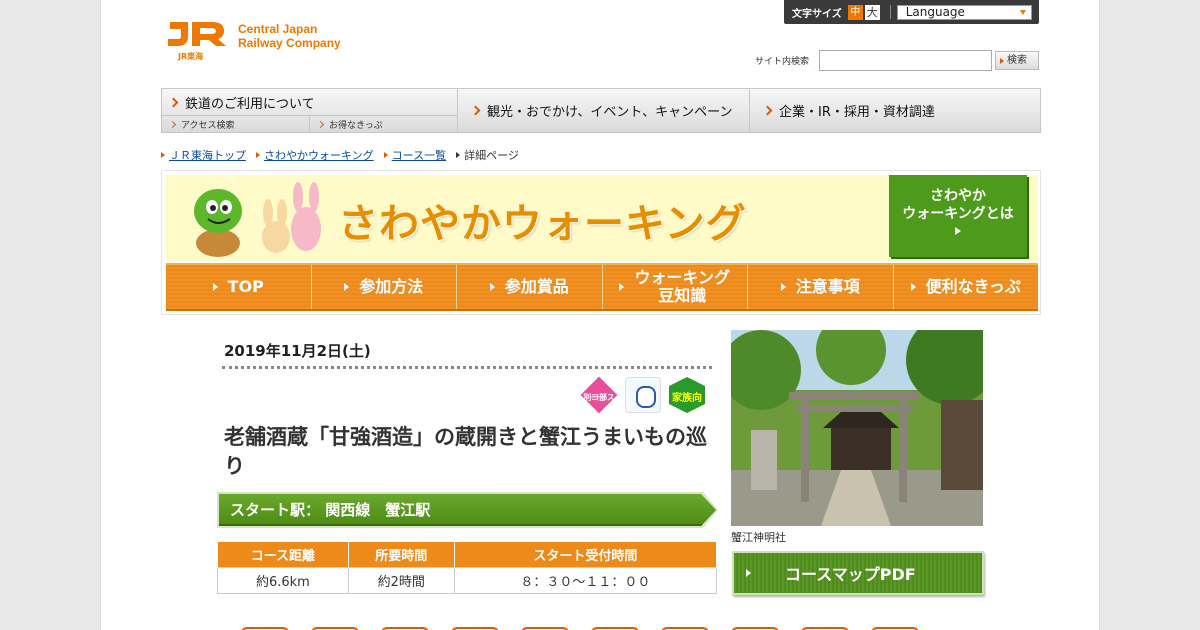 The image size is (1200, 630). What do you see at coordinates (1022, 12) in the screenshot?
I see `chevron-down-icon` at bounding box center [1022, 12].